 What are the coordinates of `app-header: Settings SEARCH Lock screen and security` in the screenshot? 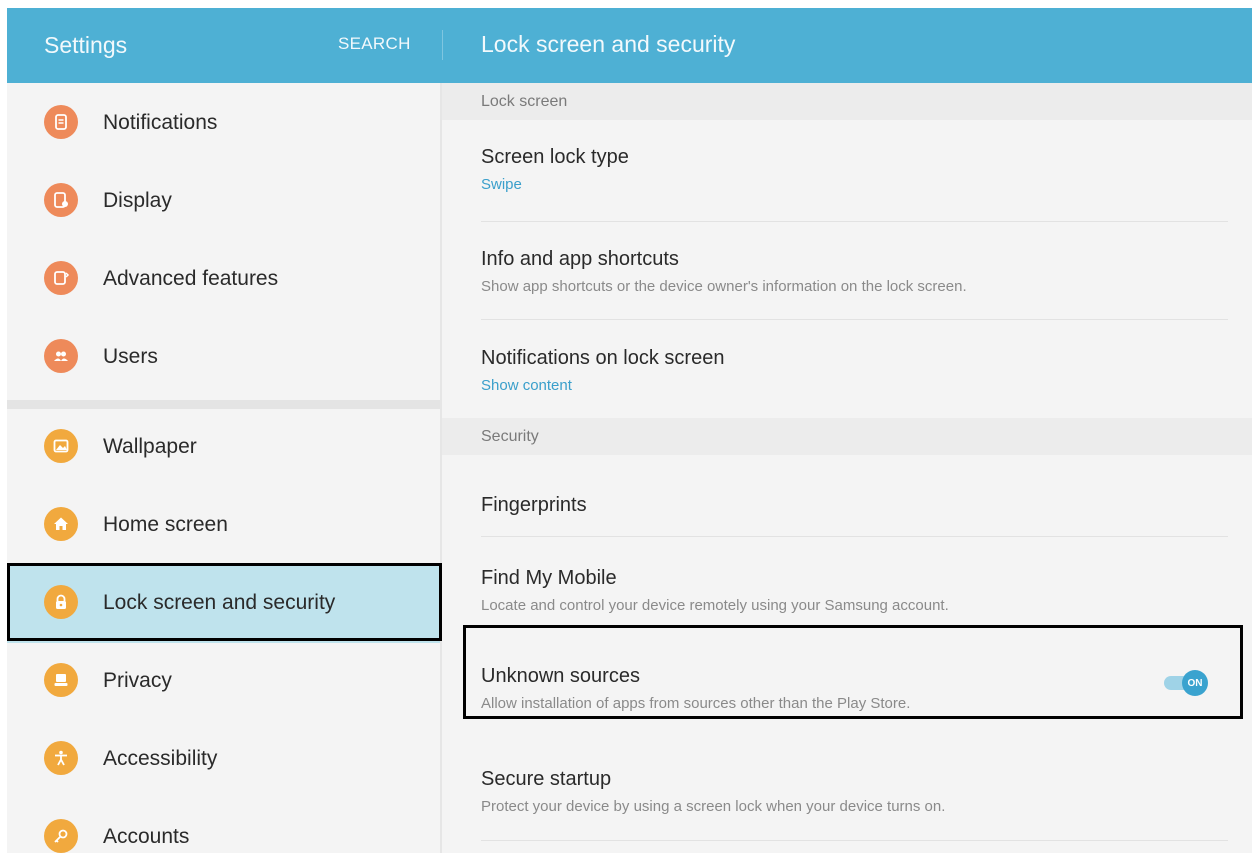 It's located at (629, 45).